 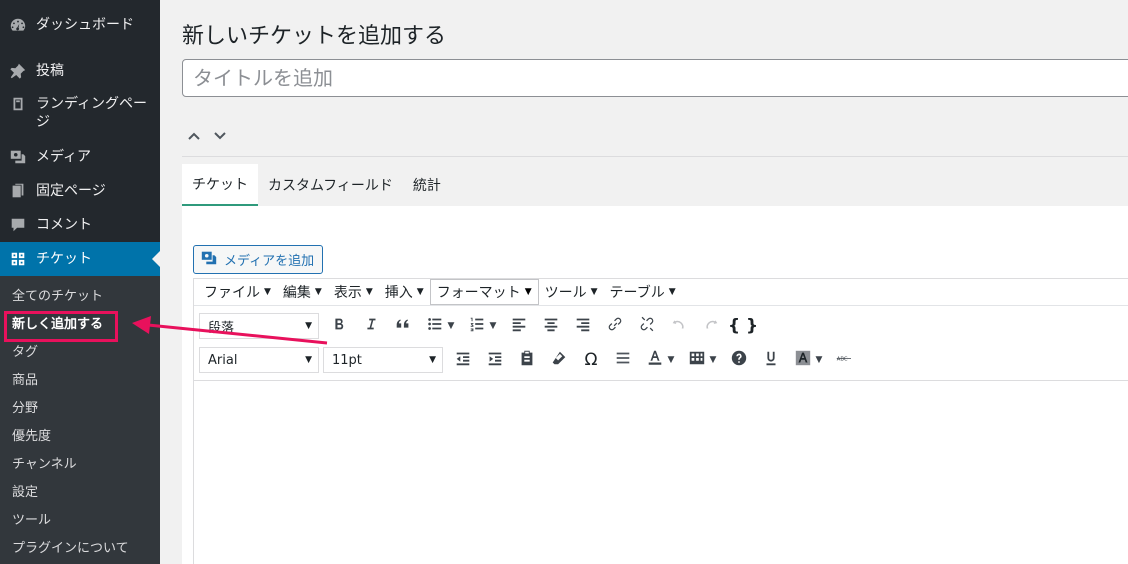 I want to click on menu-insert-label: 挿入, so click(x=398, y=293).